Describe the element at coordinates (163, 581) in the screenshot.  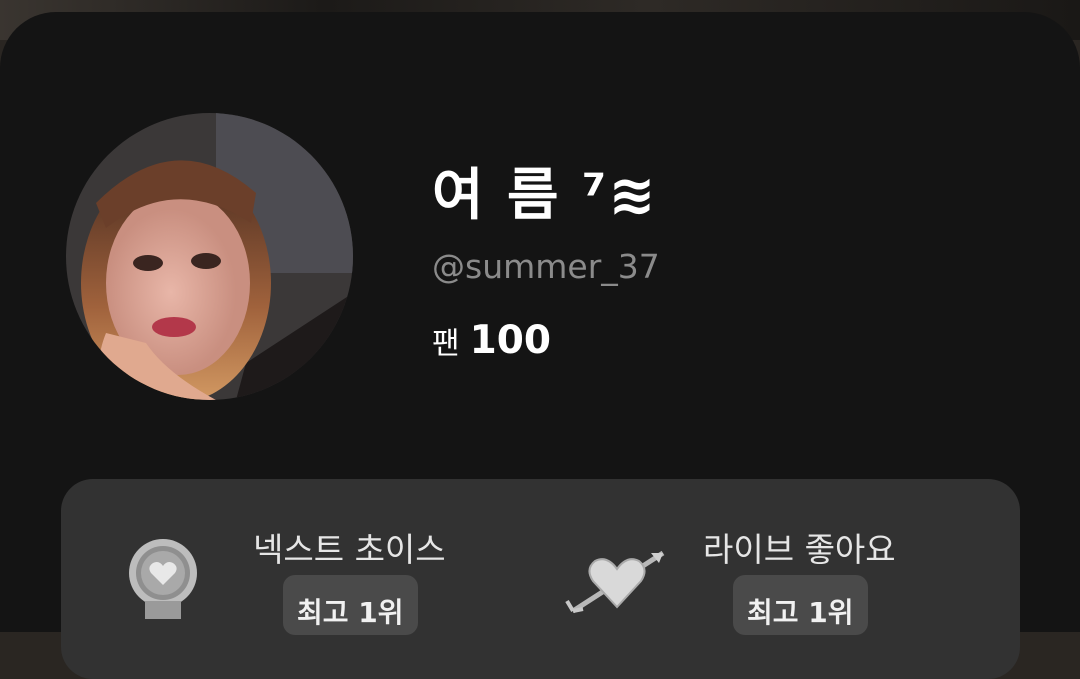
I see `heart-medal-icon` at that location.